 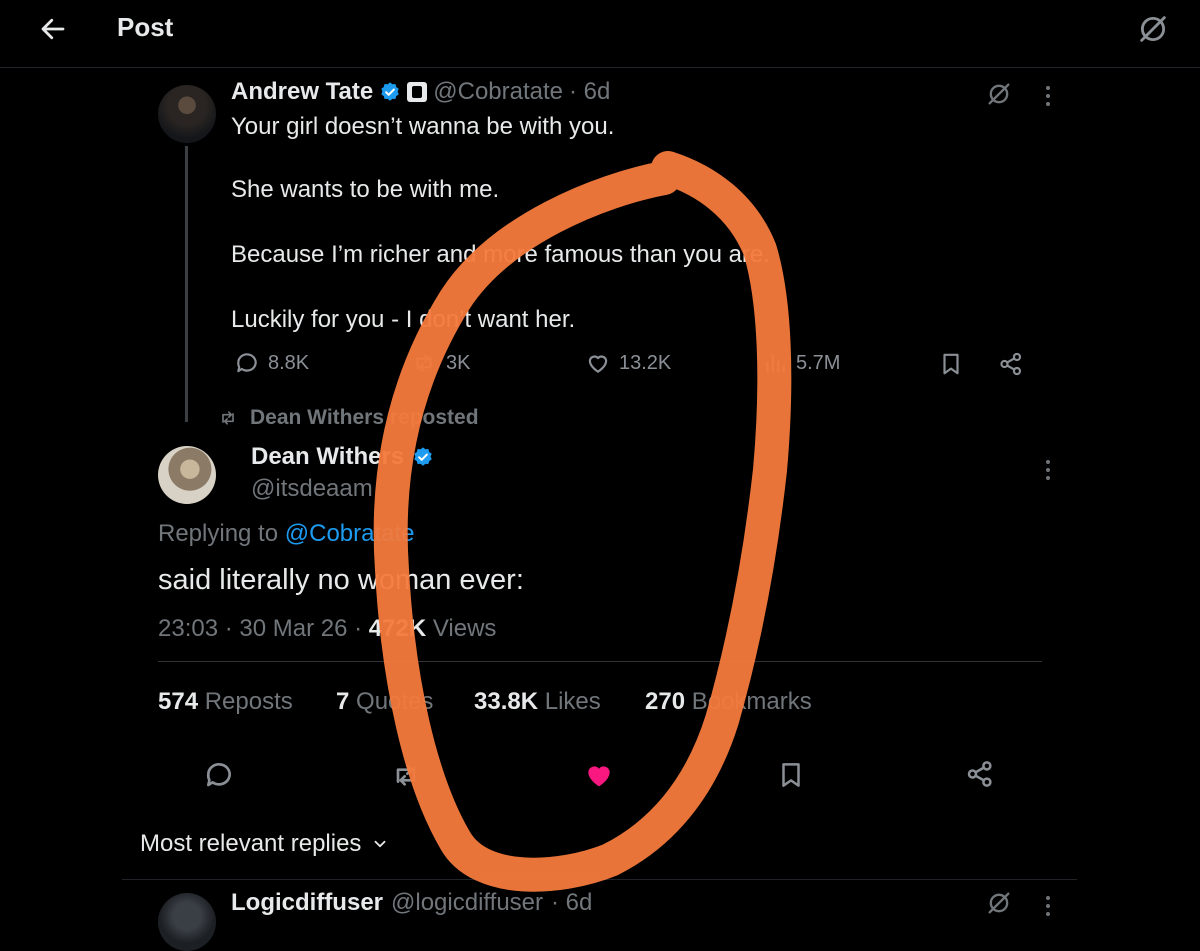 What do you see at coordinates (186, 284) in the screenshot?
I see `thread-connector-line` at bounding box center [186, 284].